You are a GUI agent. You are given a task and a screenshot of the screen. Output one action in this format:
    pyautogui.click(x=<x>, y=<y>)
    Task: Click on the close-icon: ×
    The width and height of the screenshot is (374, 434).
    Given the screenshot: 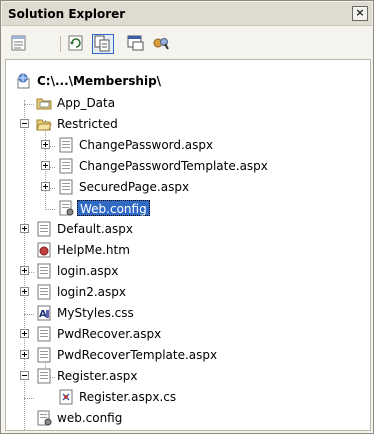 What is the action you would take?
    pyautogui.click(x=360, y=12)
    